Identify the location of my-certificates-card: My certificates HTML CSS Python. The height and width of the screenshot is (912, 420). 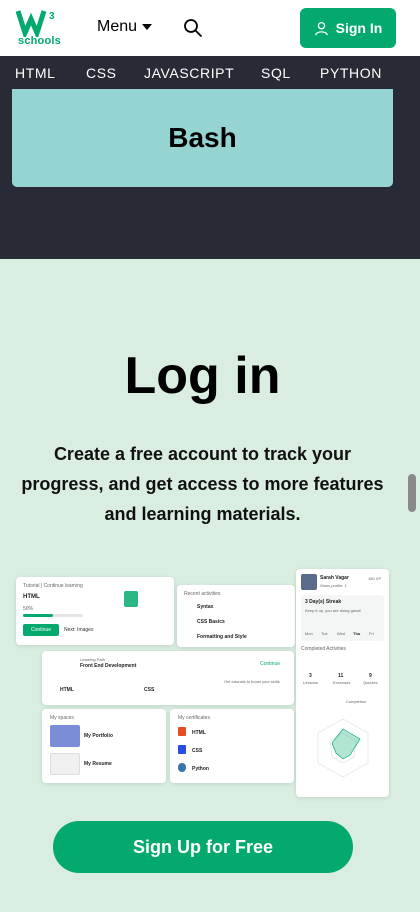
(232, 746).